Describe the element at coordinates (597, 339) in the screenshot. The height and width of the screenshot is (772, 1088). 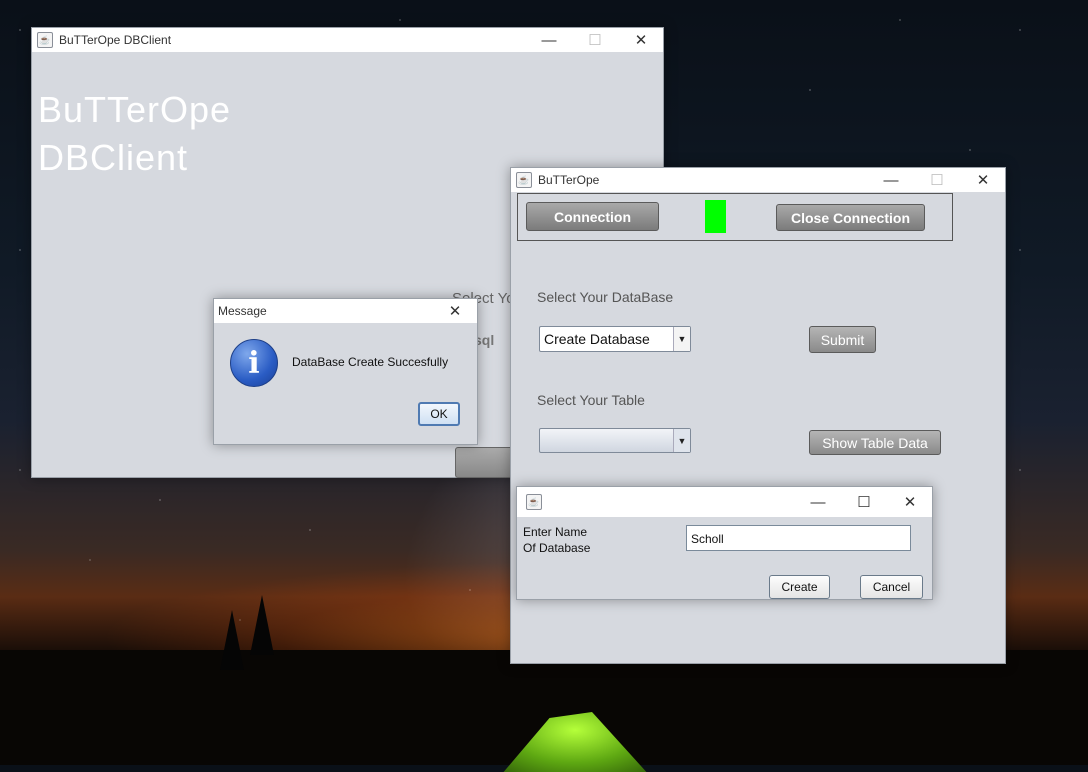
I see `database-combo-value: Create Database` at that location.